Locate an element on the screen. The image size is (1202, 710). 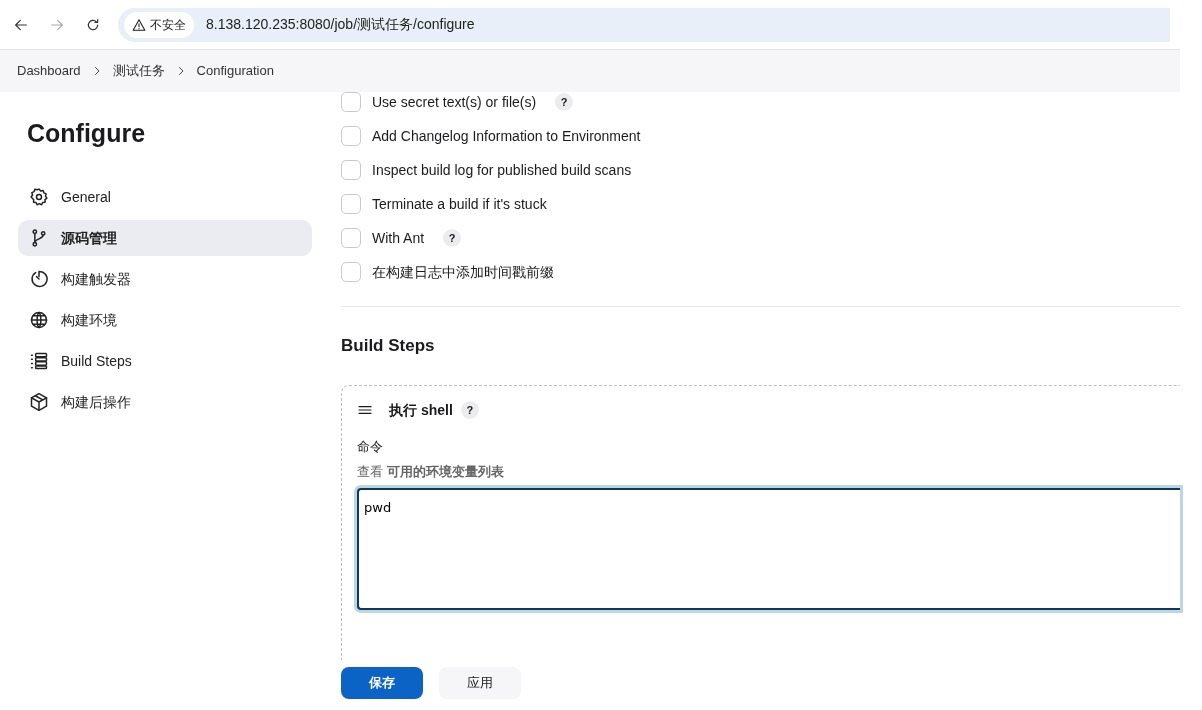
timer-icon is located at coordinates (39, 279).